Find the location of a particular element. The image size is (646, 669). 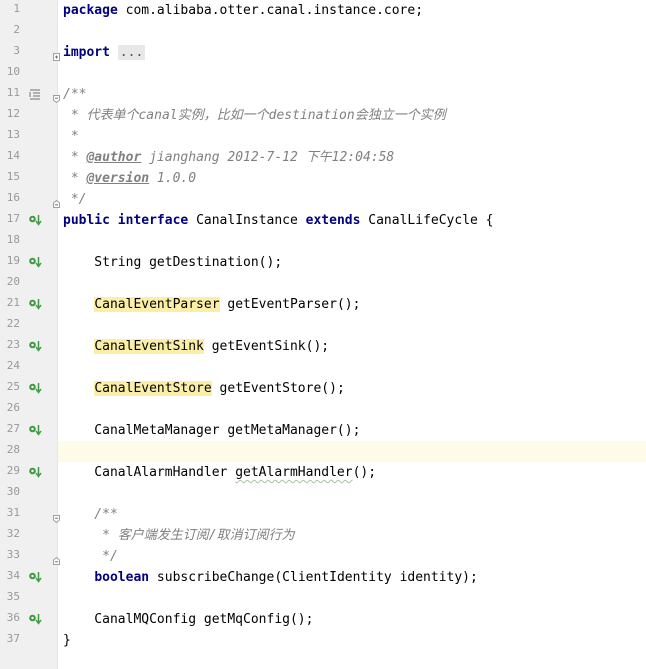

code-line: 16 */ is located at coordinates (323, 199).